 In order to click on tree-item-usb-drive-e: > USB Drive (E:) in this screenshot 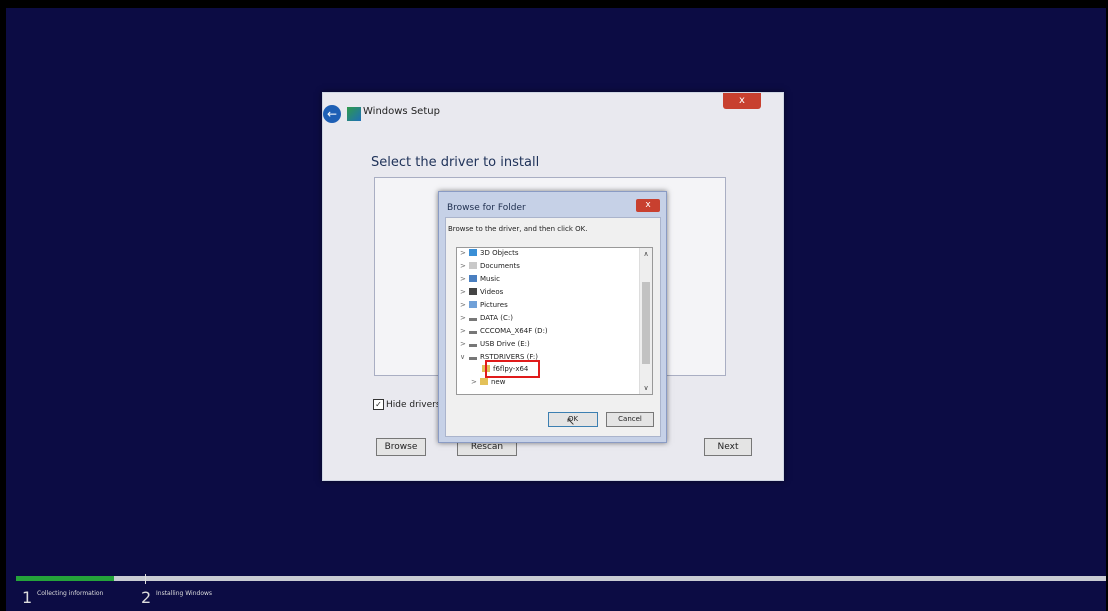, I will do `click(495, 344)`.